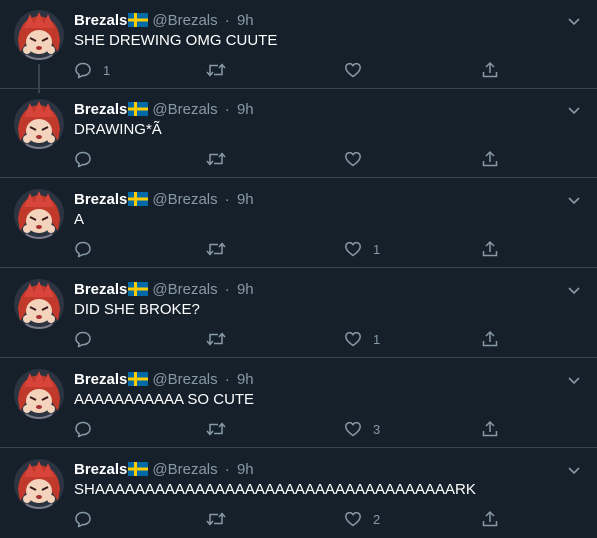 Image resolution: width=597 pixels, height=538 pixels. I want to click on tweet-text: AAAAAAAAAAA SO CUTE, so click(164, 399).